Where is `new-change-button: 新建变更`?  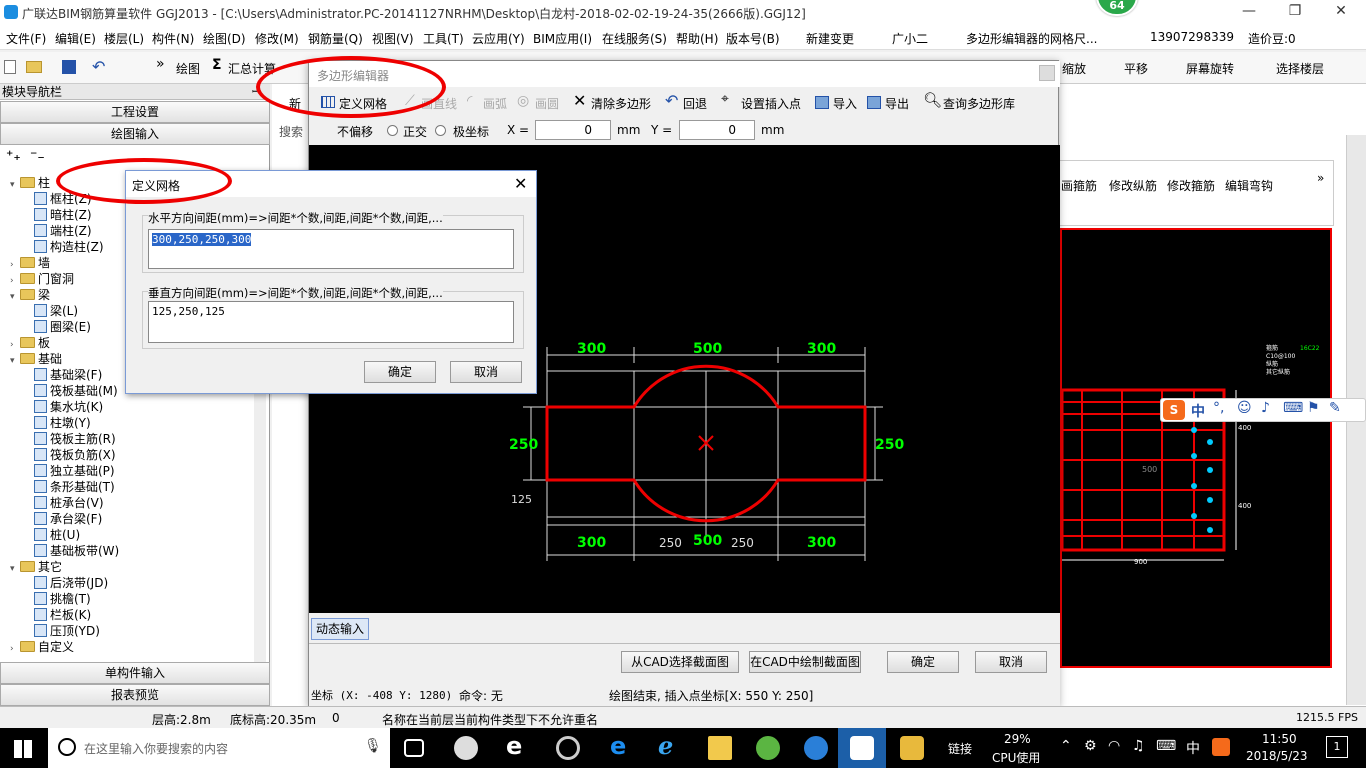 new-change-button: 新建变更 is located at coordinates (830, 38).